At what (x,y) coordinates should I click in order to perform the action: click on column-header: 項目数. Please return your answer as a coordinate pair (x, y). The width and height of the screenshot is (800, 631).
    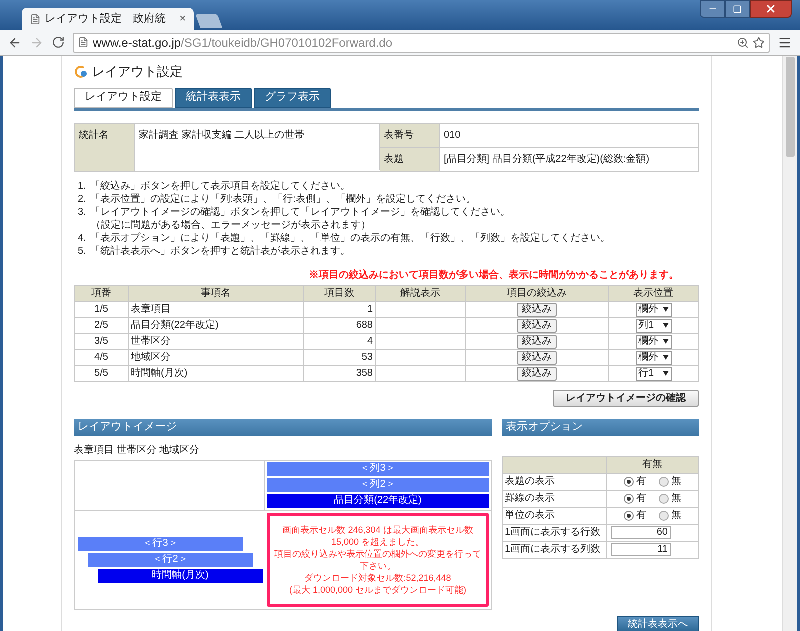
    Looking at the image, I should click on (340, 293).